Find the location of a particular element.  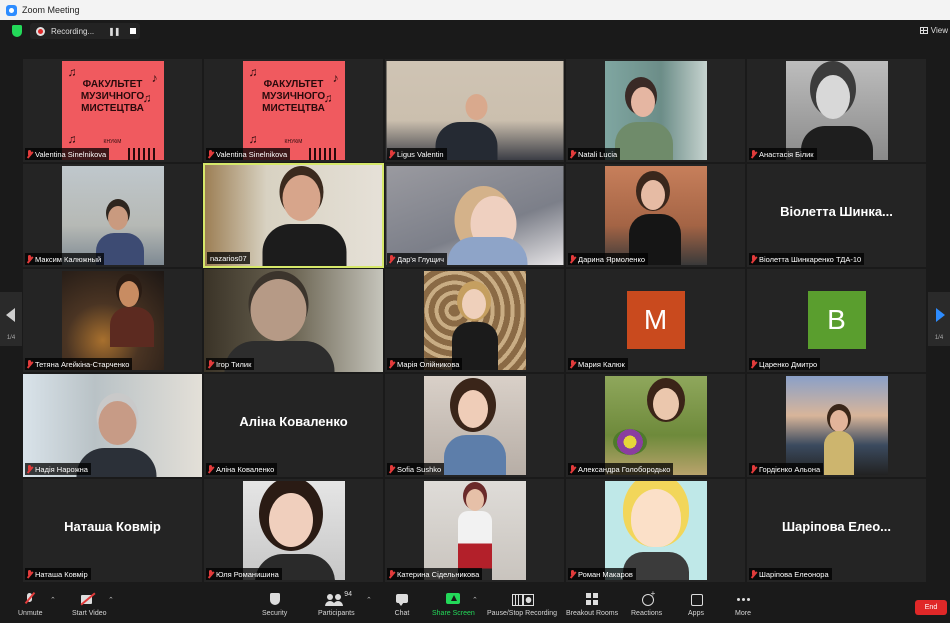

participant-tile: Марія Олійникова is located at coordinates (474, 320).